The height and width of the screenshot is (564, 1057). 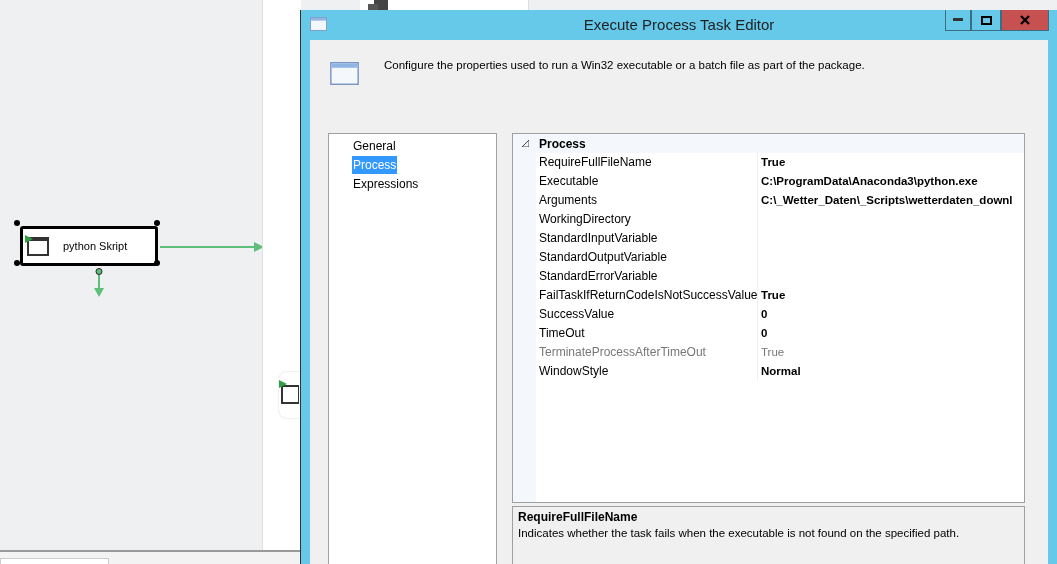 I want to click on minimize-icon, so click(x=958, y=20).